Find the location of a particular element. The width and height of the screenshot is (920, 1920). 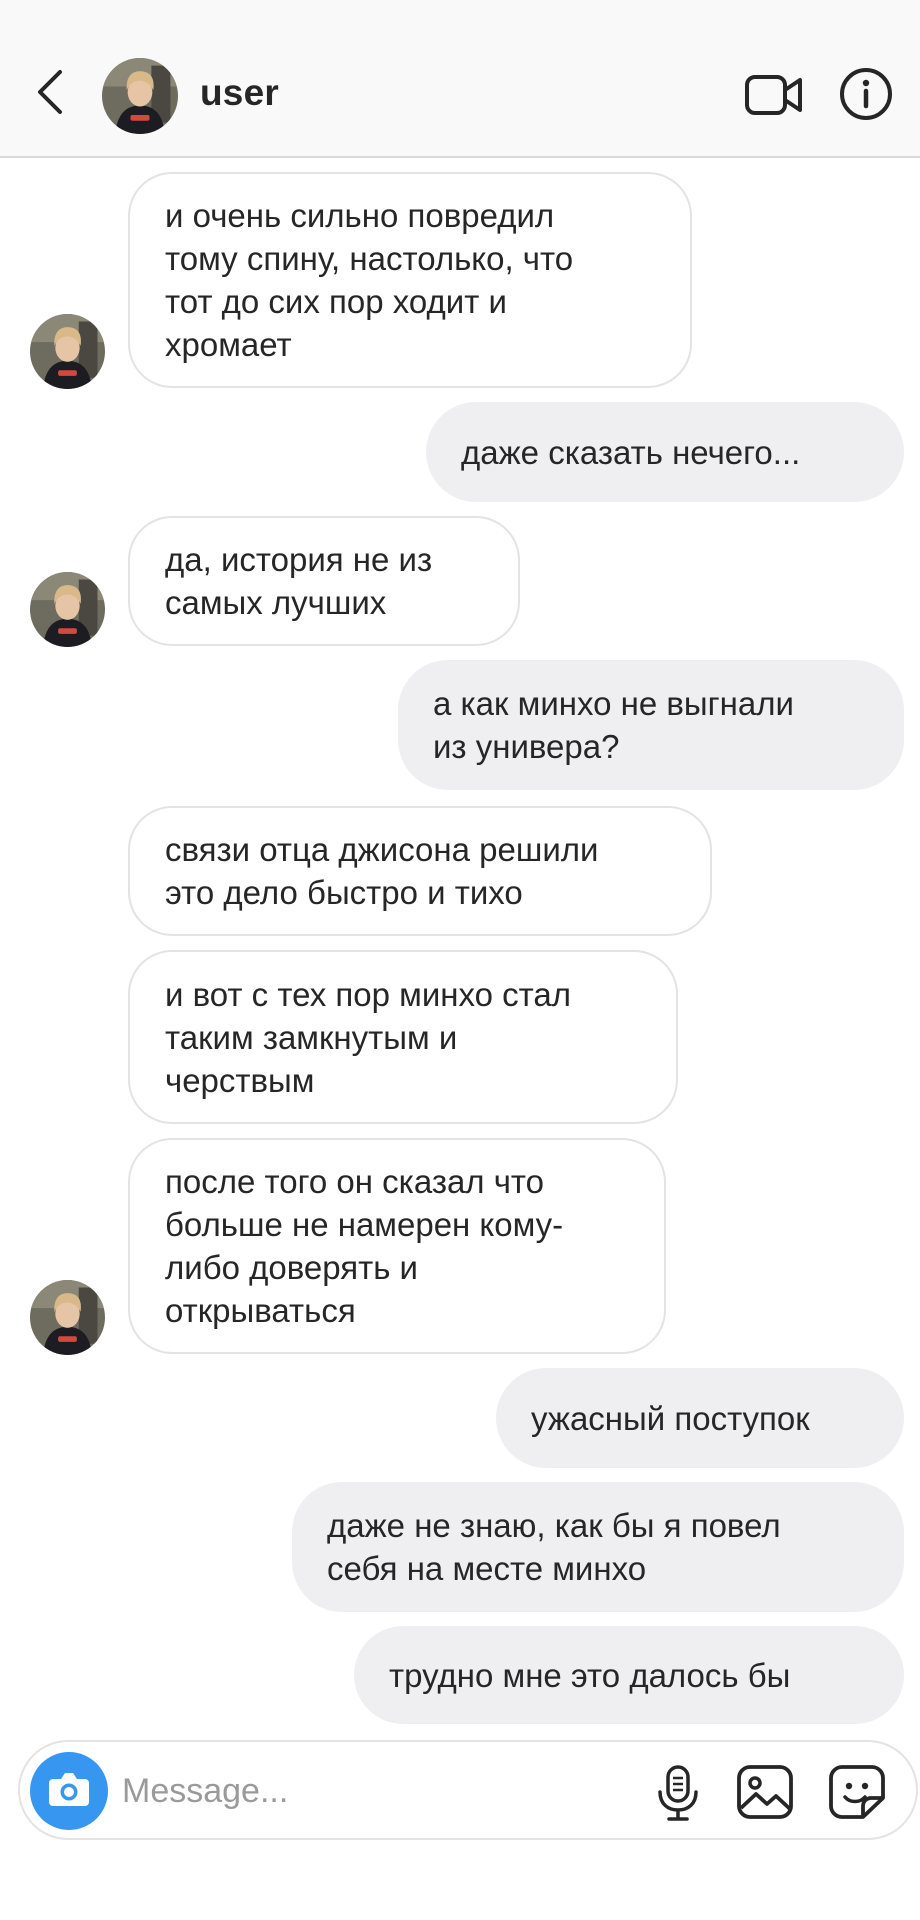

message-bubble-outgoing: трудно мне это далось бы is located at coordinates (629, 1675).